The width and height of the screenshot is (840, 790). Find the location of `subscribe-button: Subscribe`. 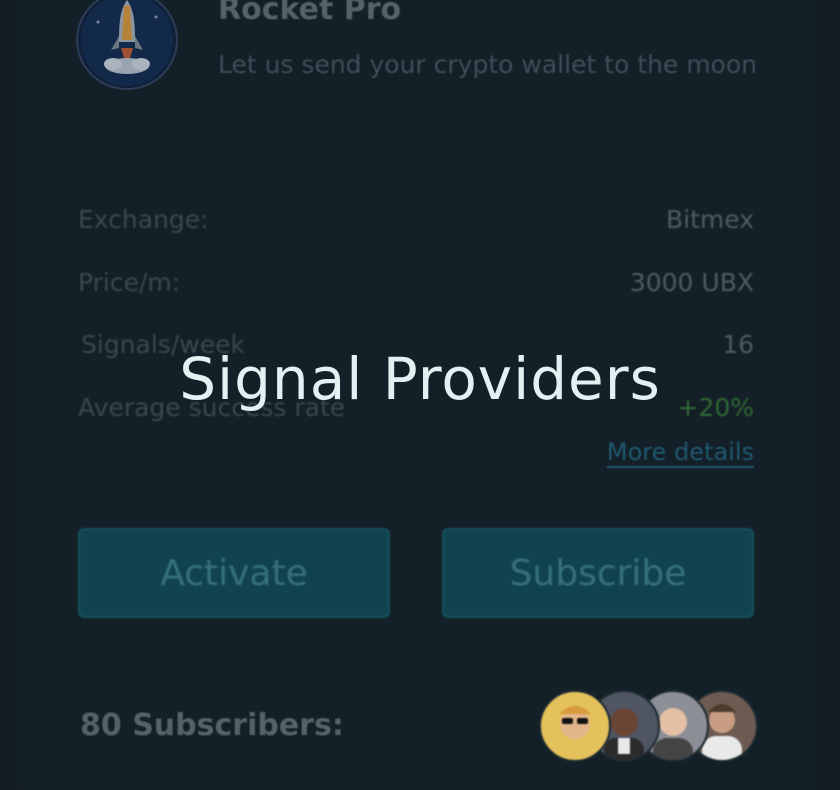

subscribe-button: Subscribe is located at coordinates (598, 573).